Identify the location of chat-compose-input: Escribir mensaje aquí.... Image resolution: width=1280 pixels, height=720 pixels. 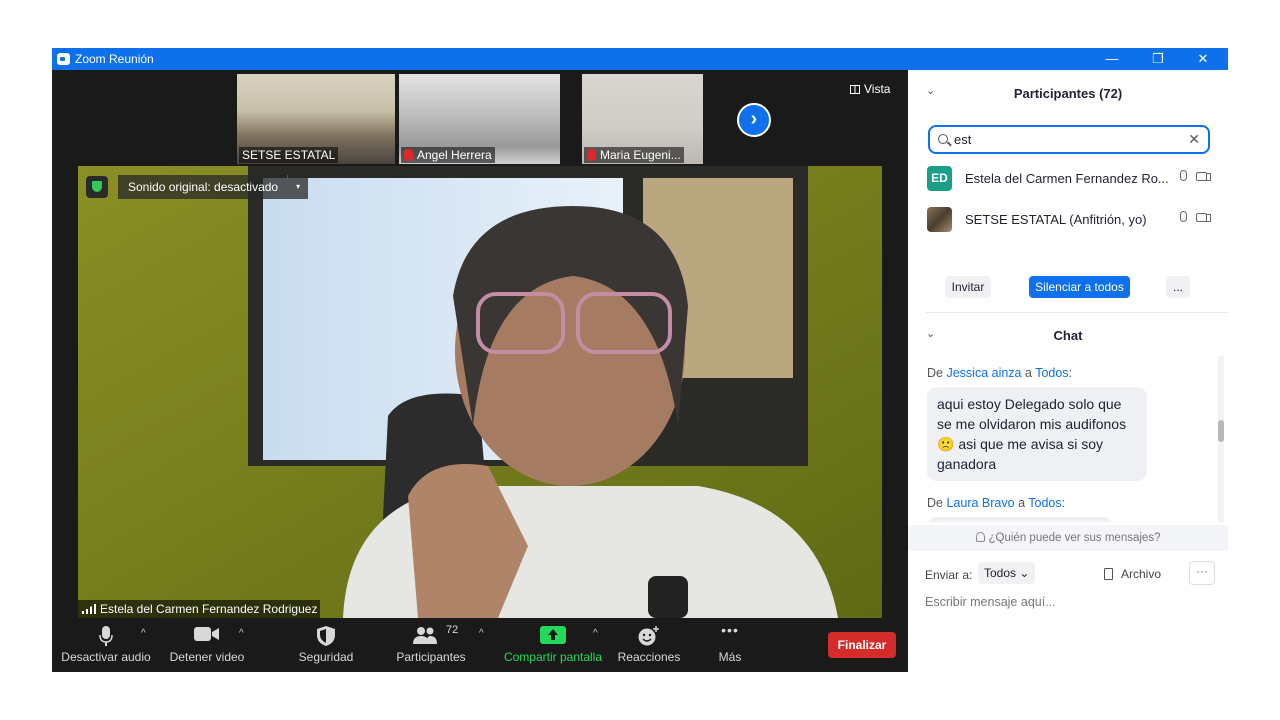
(990, 602).